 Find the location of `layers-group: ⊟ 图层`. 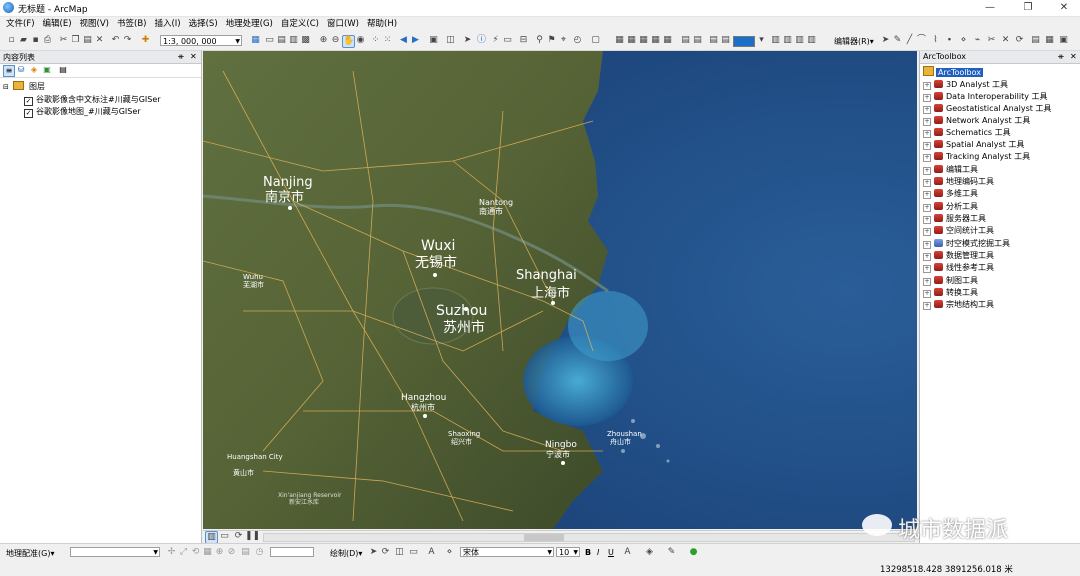

layers-group: ⊟ 图层 is located at coordinates (24, 87).